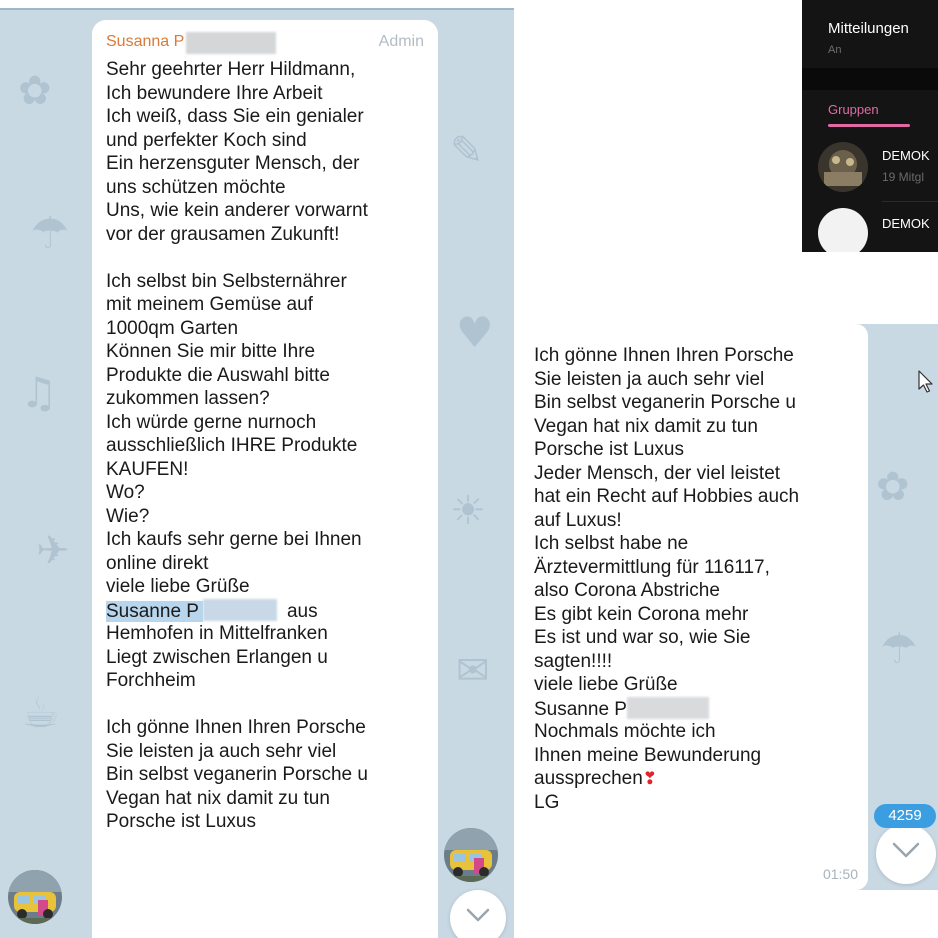 The height and width of the screenshot is (938, 938). Describe the element at coordinates (925, 381) in the screenshot. I see `mouse-cursor-icon` at that location.